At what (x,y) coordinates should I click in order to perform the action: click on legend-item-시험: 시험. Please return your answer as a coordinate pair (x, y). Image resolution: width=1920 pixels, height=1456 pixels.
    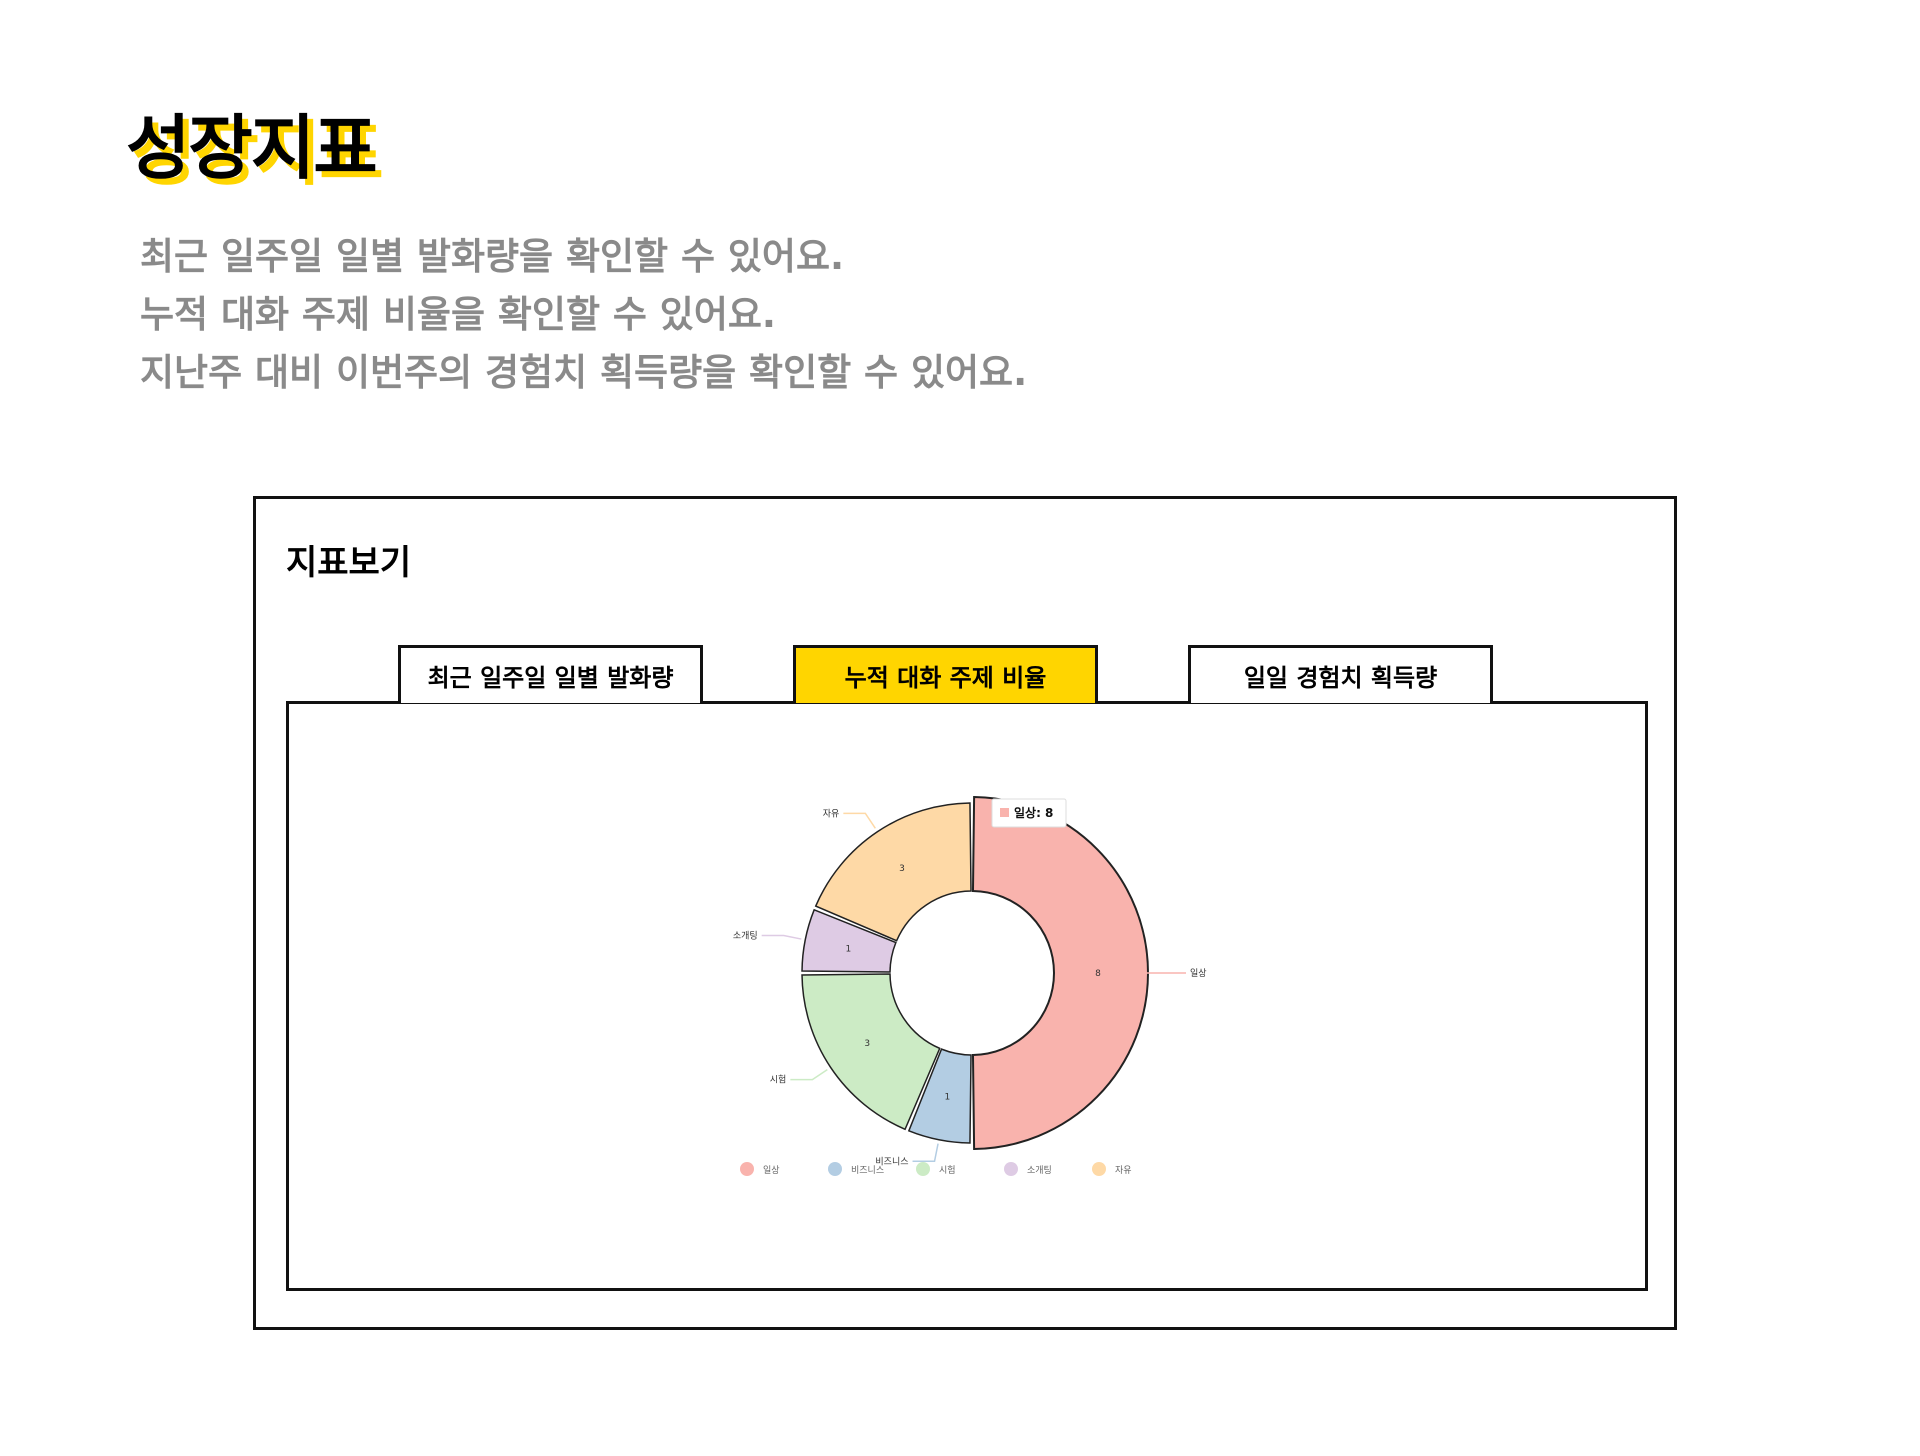
    Looking at the image, I should click on (936, 1169).